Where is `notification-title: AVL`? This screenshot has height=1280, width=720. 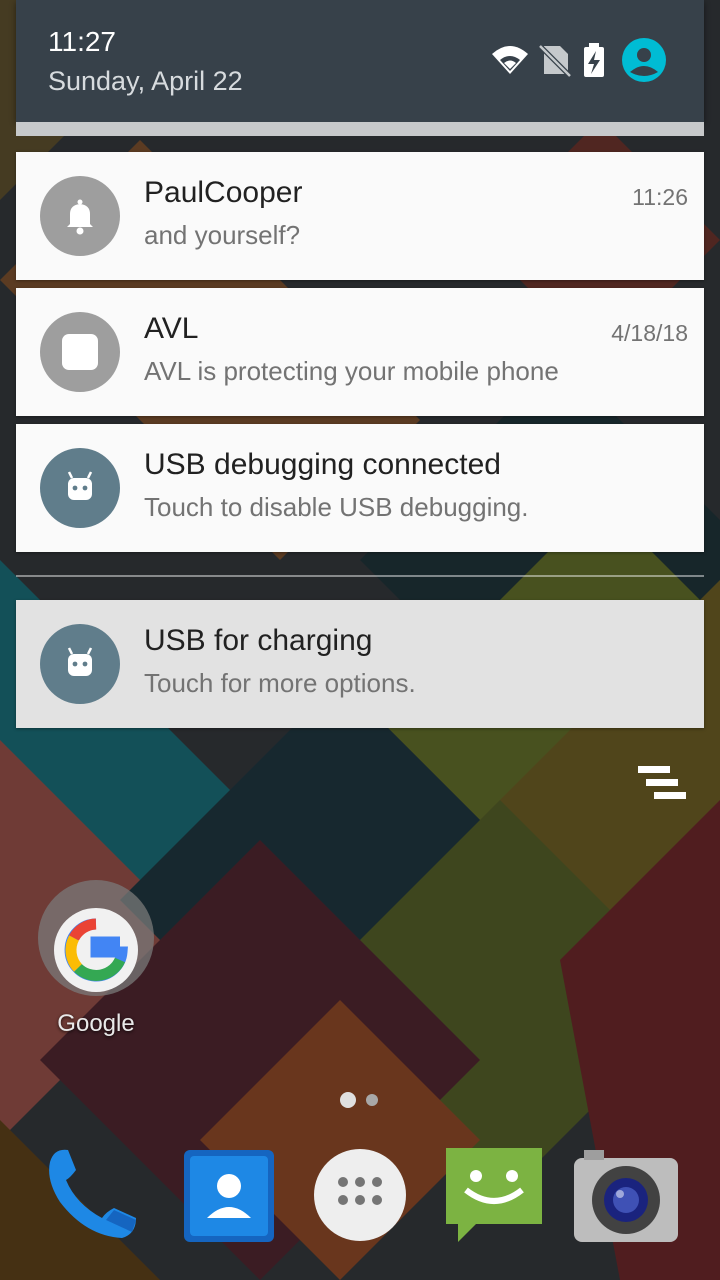 notification-title: AVL is located at coordinates (171, 328).